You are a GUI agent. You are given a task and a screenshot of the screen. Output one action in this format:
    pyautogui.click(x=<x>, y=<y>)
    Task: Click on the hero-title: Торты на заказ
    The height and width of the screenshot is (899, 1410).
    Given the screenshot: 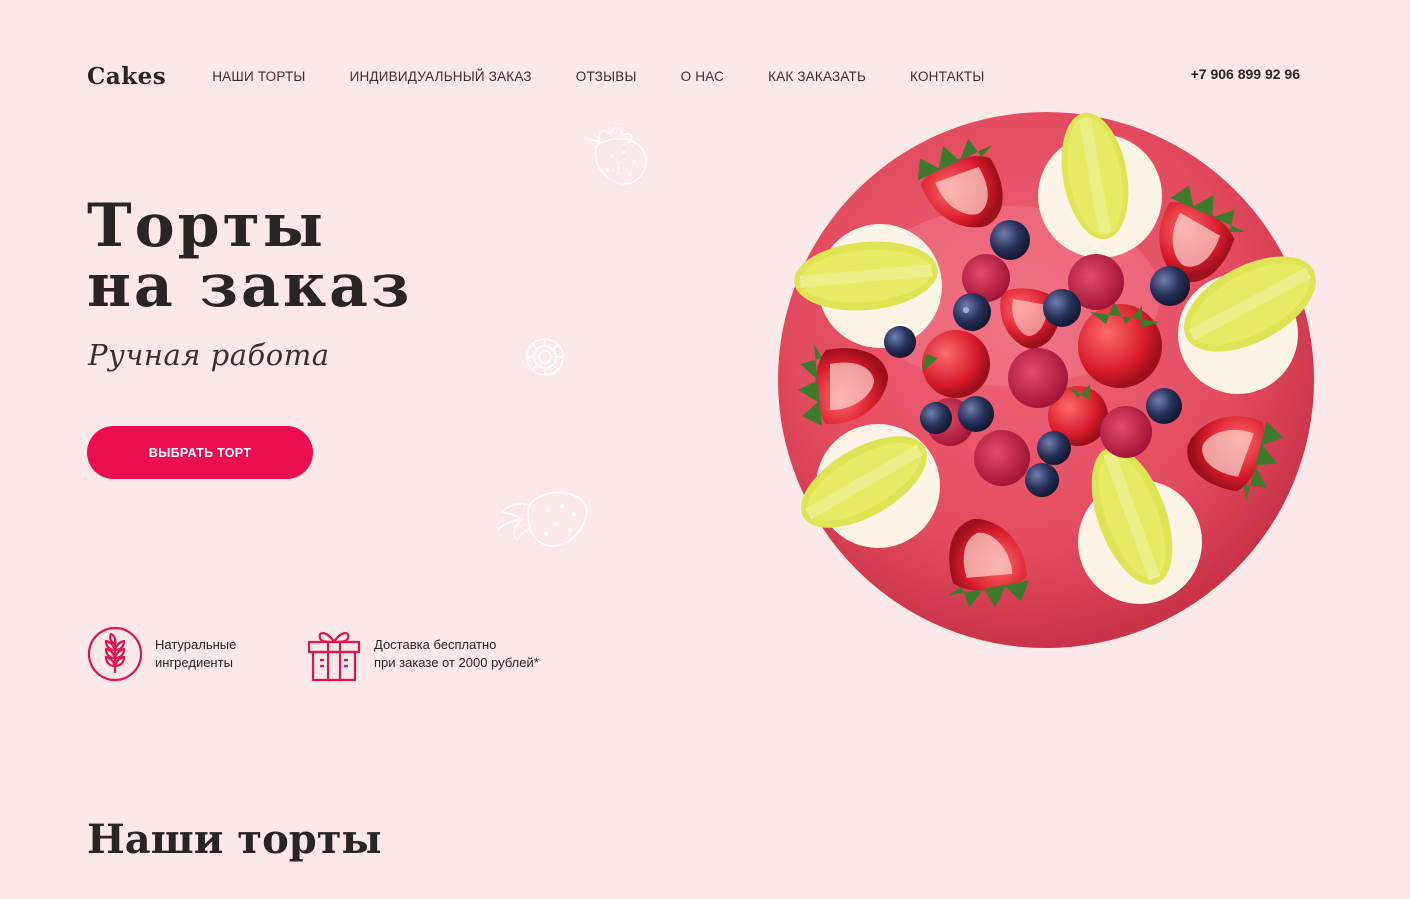 What is the action you would take?
    pyautogui.click(x=297, y=256)
    